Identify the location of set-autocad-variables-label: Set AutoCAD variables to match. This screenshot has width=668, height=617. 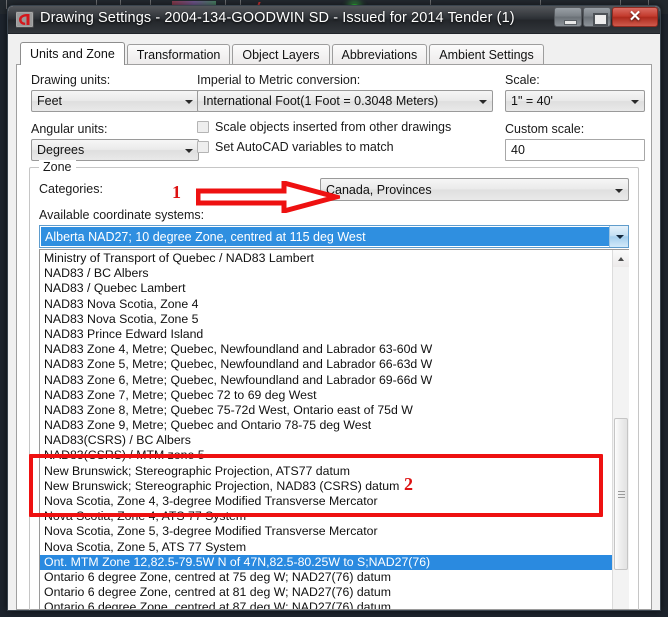
(304, 147).